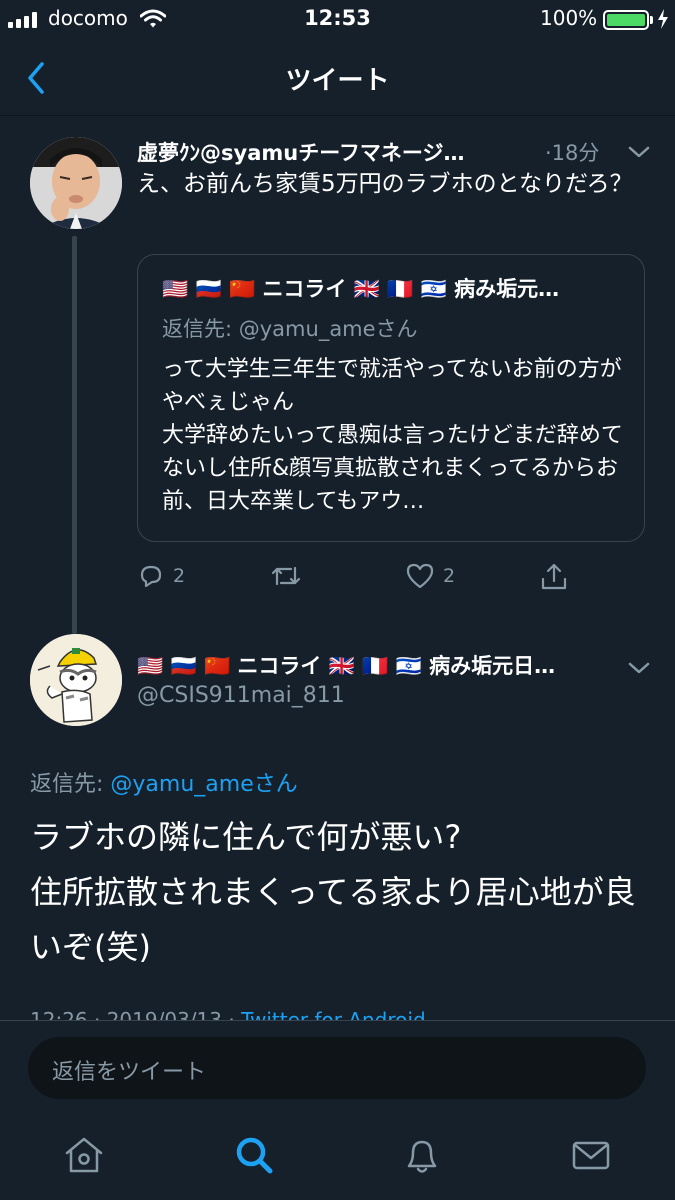 The width and height of the screenshot is (675, 1200). What do you see at coordinates (203, 784) in the screenshot?
I see `reply-to-mention: @yamu_ameさん` at bounding box center [203, 784].